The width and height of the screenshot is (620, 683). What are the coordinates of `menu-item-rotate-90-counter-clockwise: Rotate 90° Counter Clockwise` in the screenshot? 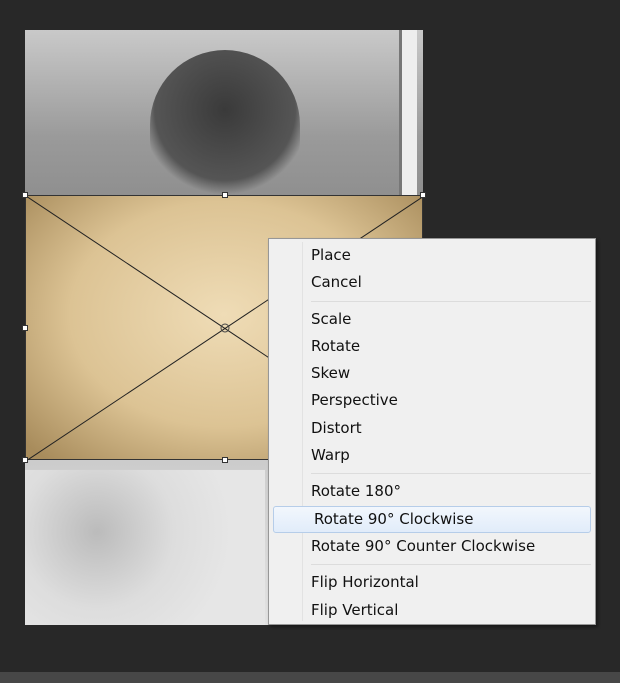 It's located at (432, 546).